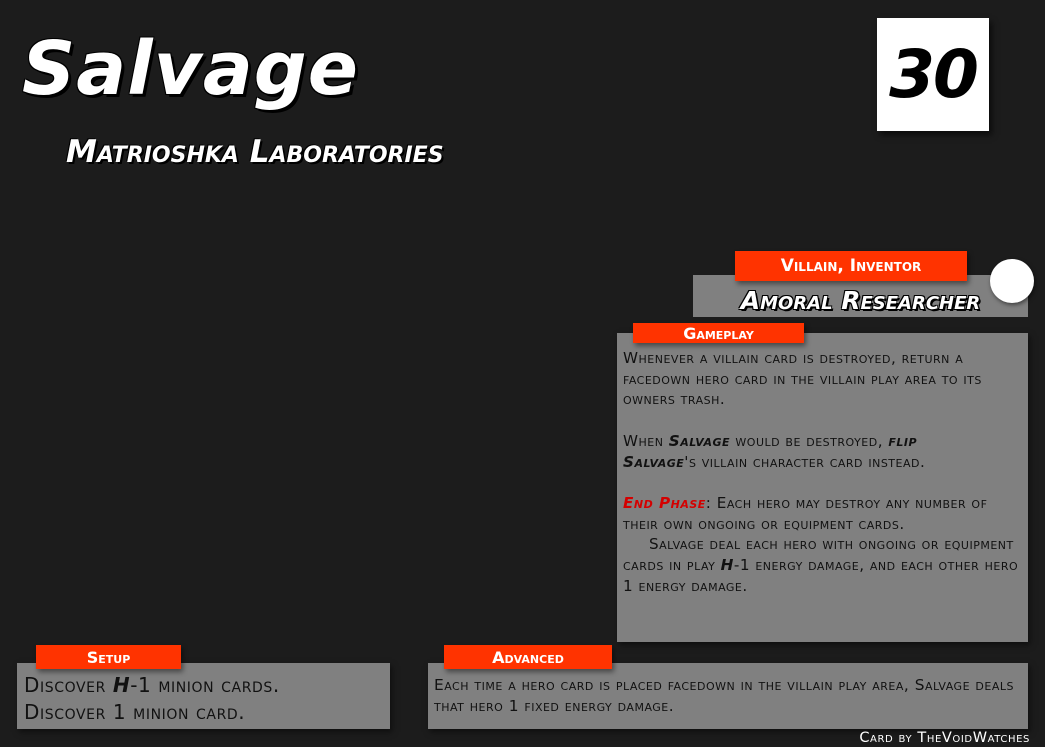 This screenshot has width=1045, height=747. I want to click on gameplay-label: Gameplay, so click(718, 333).